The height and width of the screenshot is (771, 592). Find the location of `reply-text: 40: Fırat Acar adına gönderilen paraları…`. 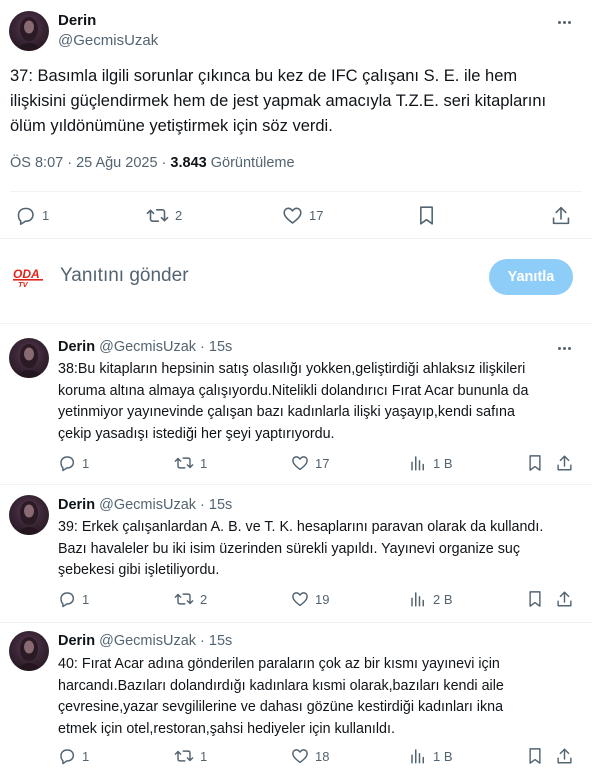

reply-text: 40: Fırat Acar adına gönderilen paraları… is located at coordinates (322, 697).